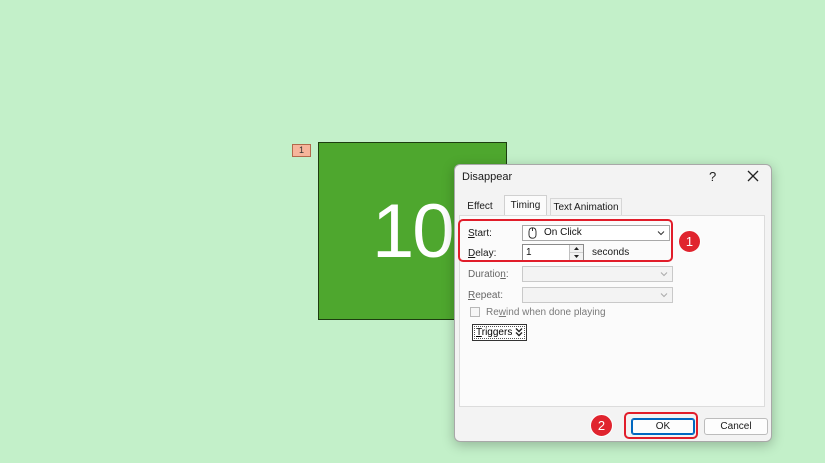  Describe the element at coordinates (546, 312) in the screenshot. I see `rewind-label: Rewind when done playing` at that location.